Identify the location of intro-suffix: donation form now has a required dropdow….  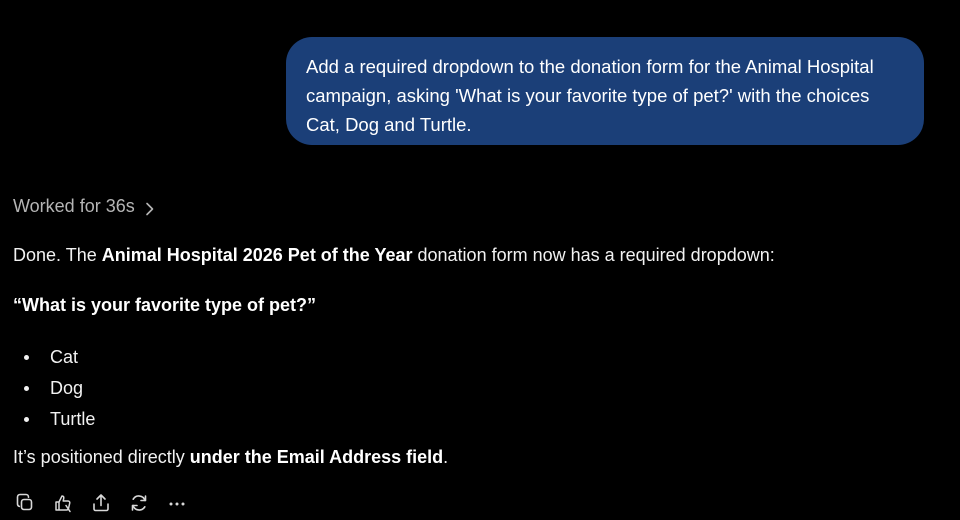
(593, 255).